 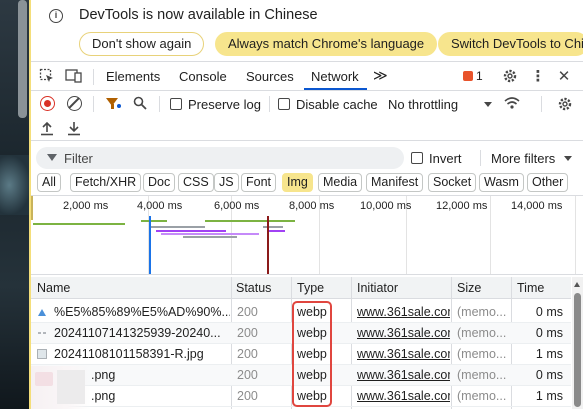 I want to click on banner-message: DevTools is now available in Chinese, so click(x=198, y=15).